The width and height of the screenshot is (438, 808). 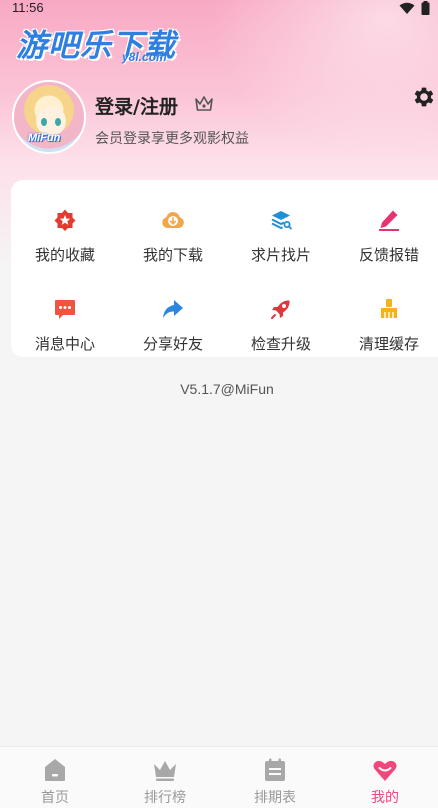 What do you see at coordinates (173, 230) in the screenshot?
I see `menu-item-downloads: 我的下载` at bounding box center [173, 230].